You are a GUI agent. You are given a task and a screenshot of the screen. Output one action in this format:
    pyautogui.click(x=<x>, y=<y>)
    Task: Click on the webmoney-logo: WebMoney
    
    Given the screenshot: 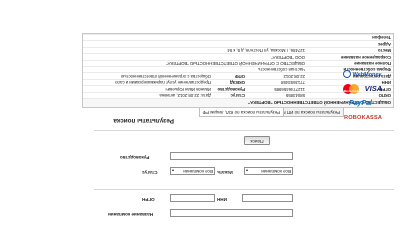 What is the action you would take?
    pyautogui.click(x=370, y=75)
    